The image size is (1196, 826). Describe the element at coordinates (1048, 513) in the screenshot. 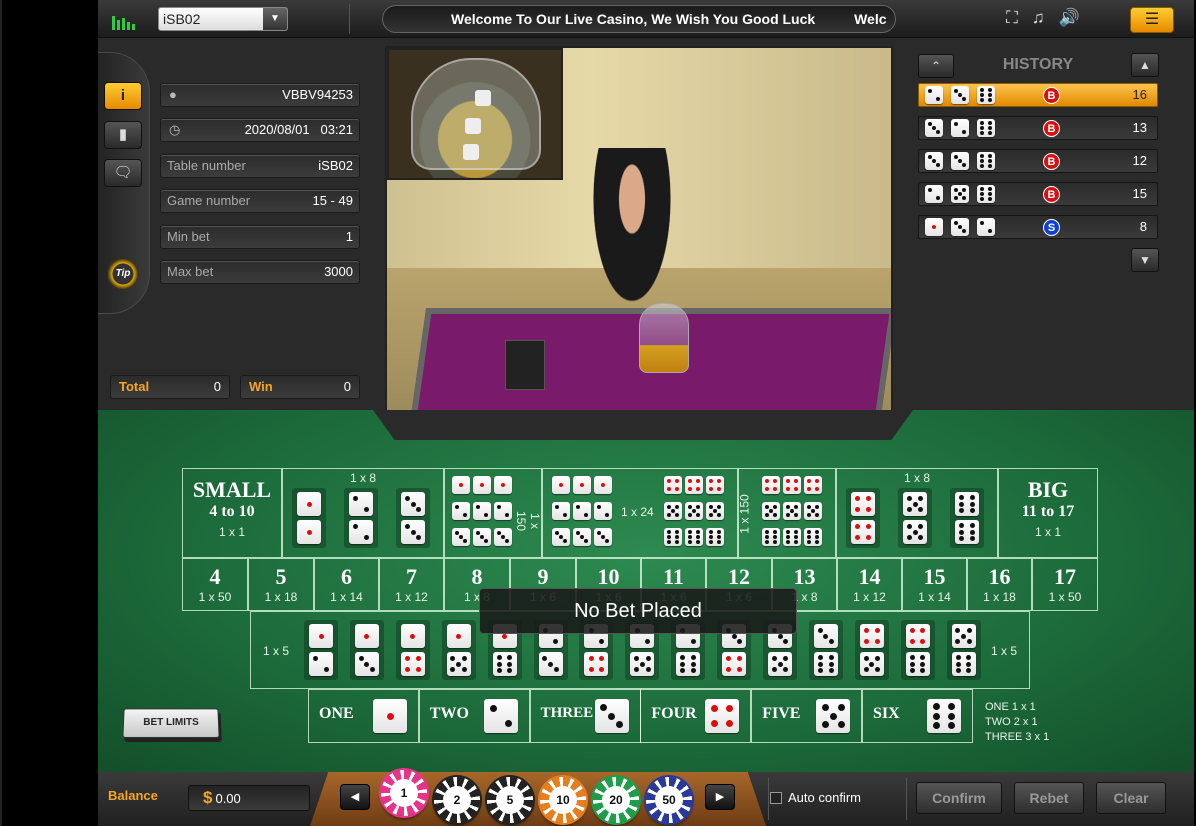

I see `bet-big: BIG 11 to 17 1 x 1` at that location.